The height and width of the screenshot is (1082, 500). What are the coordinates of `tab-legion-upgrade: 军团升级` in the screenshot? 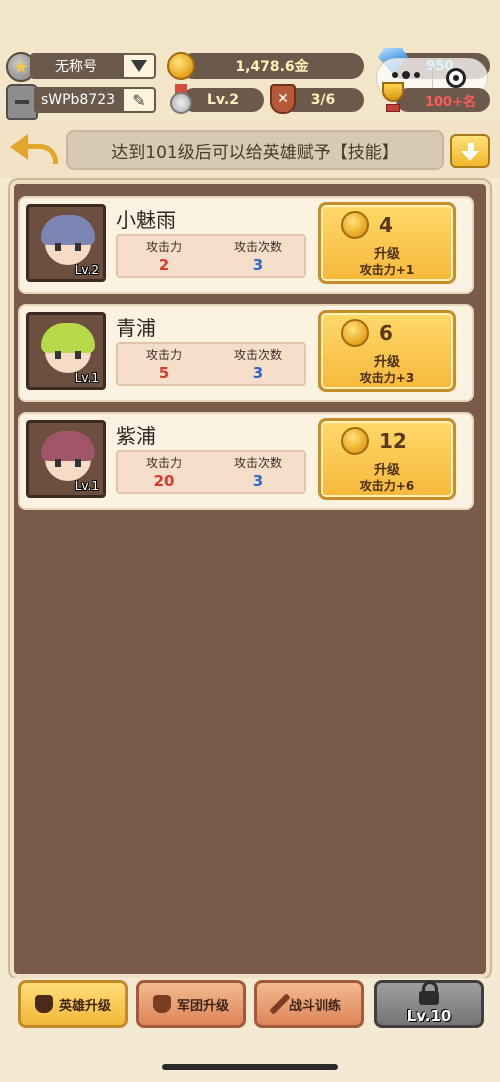 It's located at (191, 1004).